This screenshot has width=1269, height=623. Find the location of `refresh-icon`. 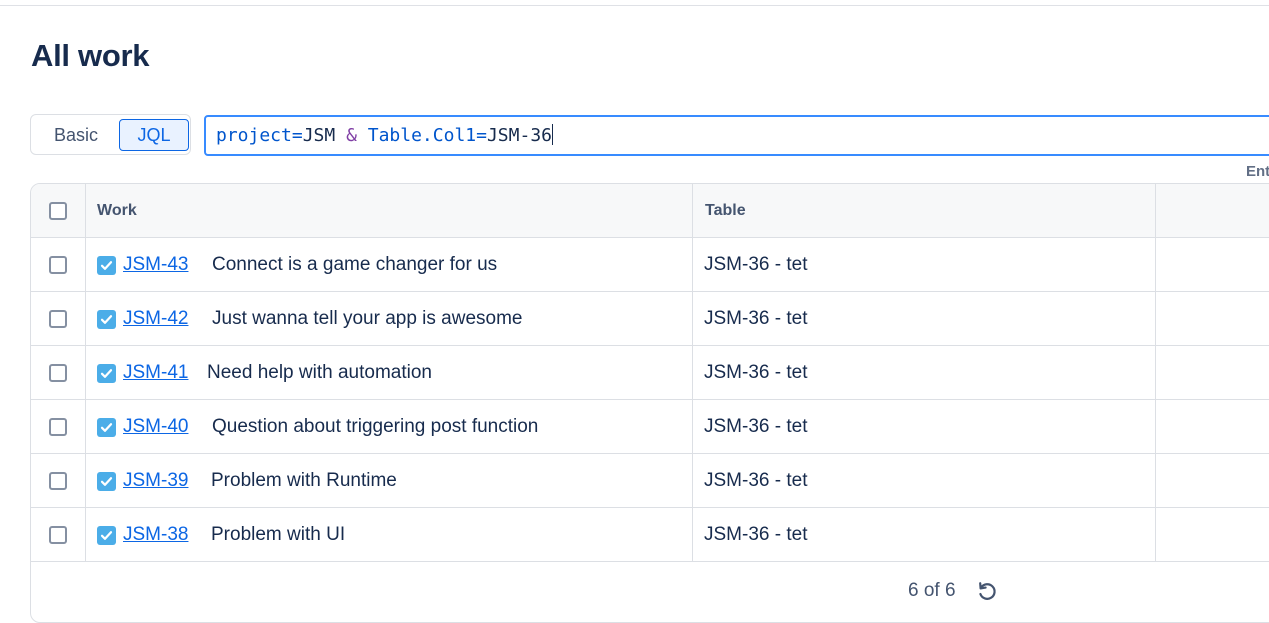

refresh-icon is located at coordinates (987, 591).